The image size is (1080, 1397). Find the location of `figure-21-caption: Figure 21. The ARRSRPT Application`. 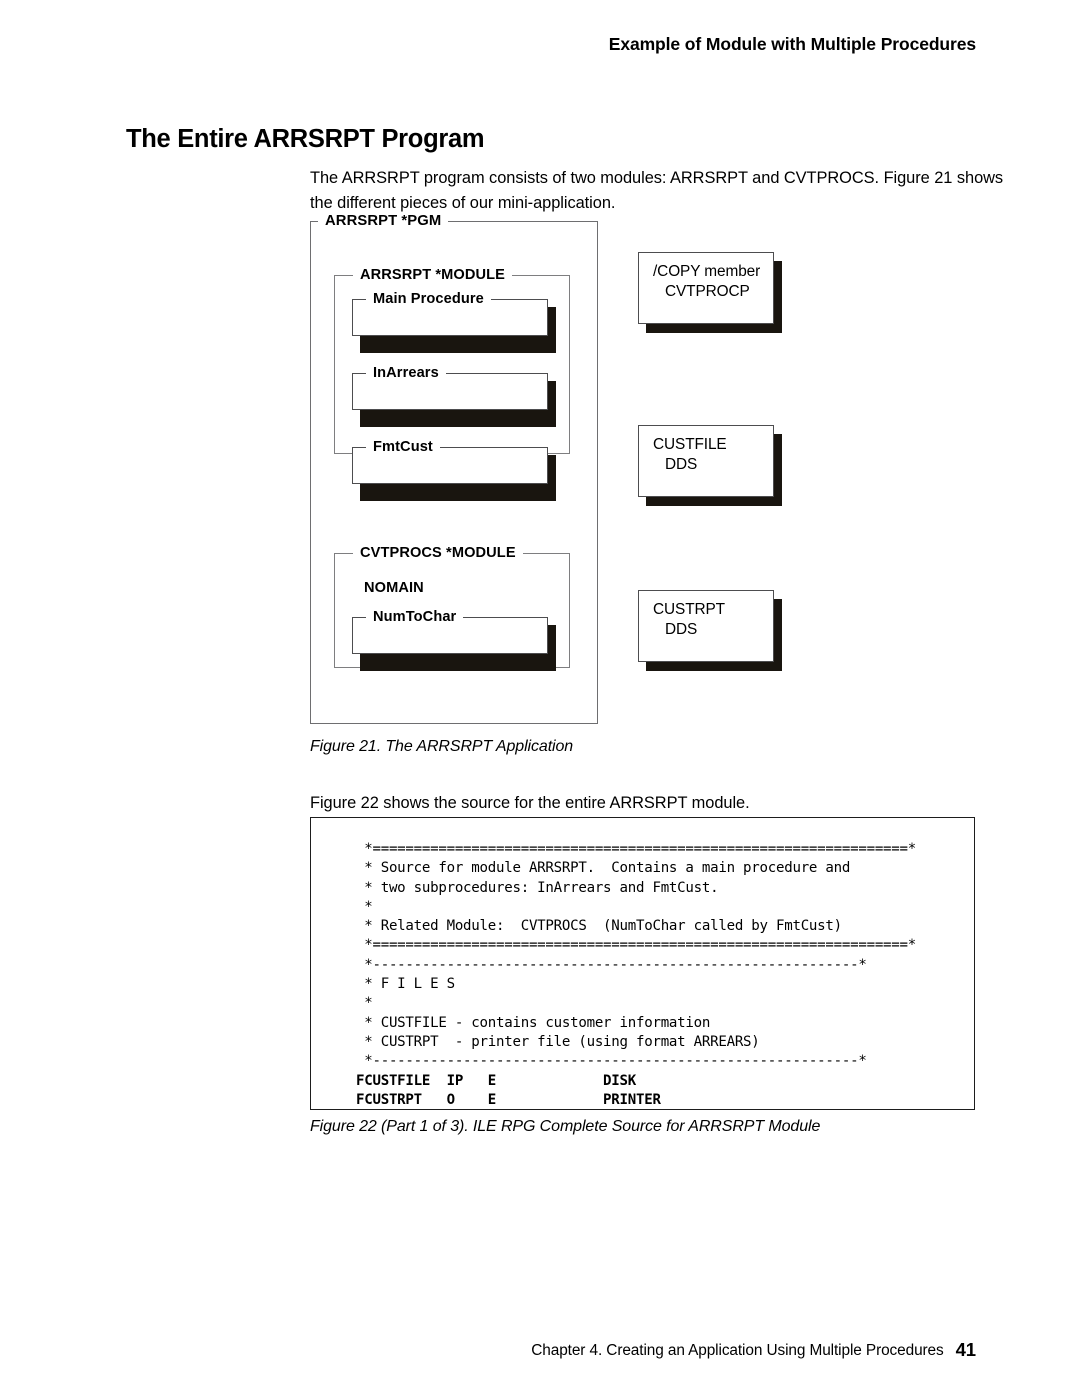

figure-21-caption: Figure 21. The ARRSRPT Application is located at coordinates (442, 746).